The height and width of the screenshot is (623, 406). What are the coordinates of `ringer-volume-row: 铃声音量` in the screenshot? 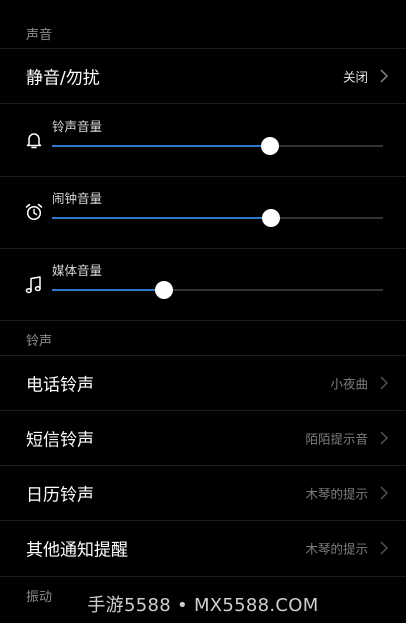 It's located at (203, 140).